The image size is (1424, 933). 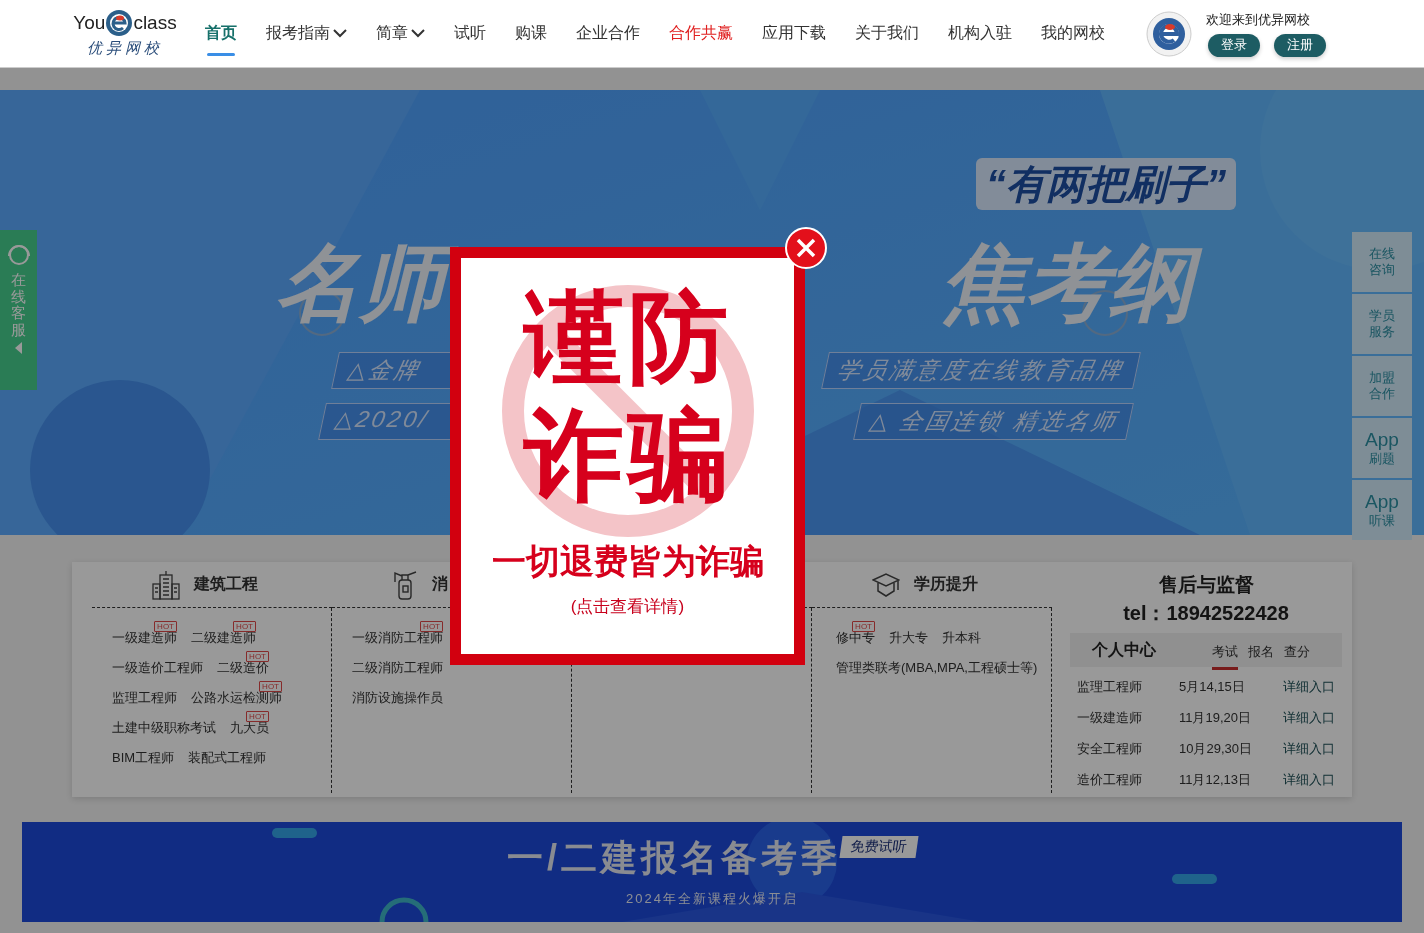 What do you see at coordinates (1110, 687) in the screenshot?
I see `exam-name: 监理工程师` at bounding box center [1110, 687].